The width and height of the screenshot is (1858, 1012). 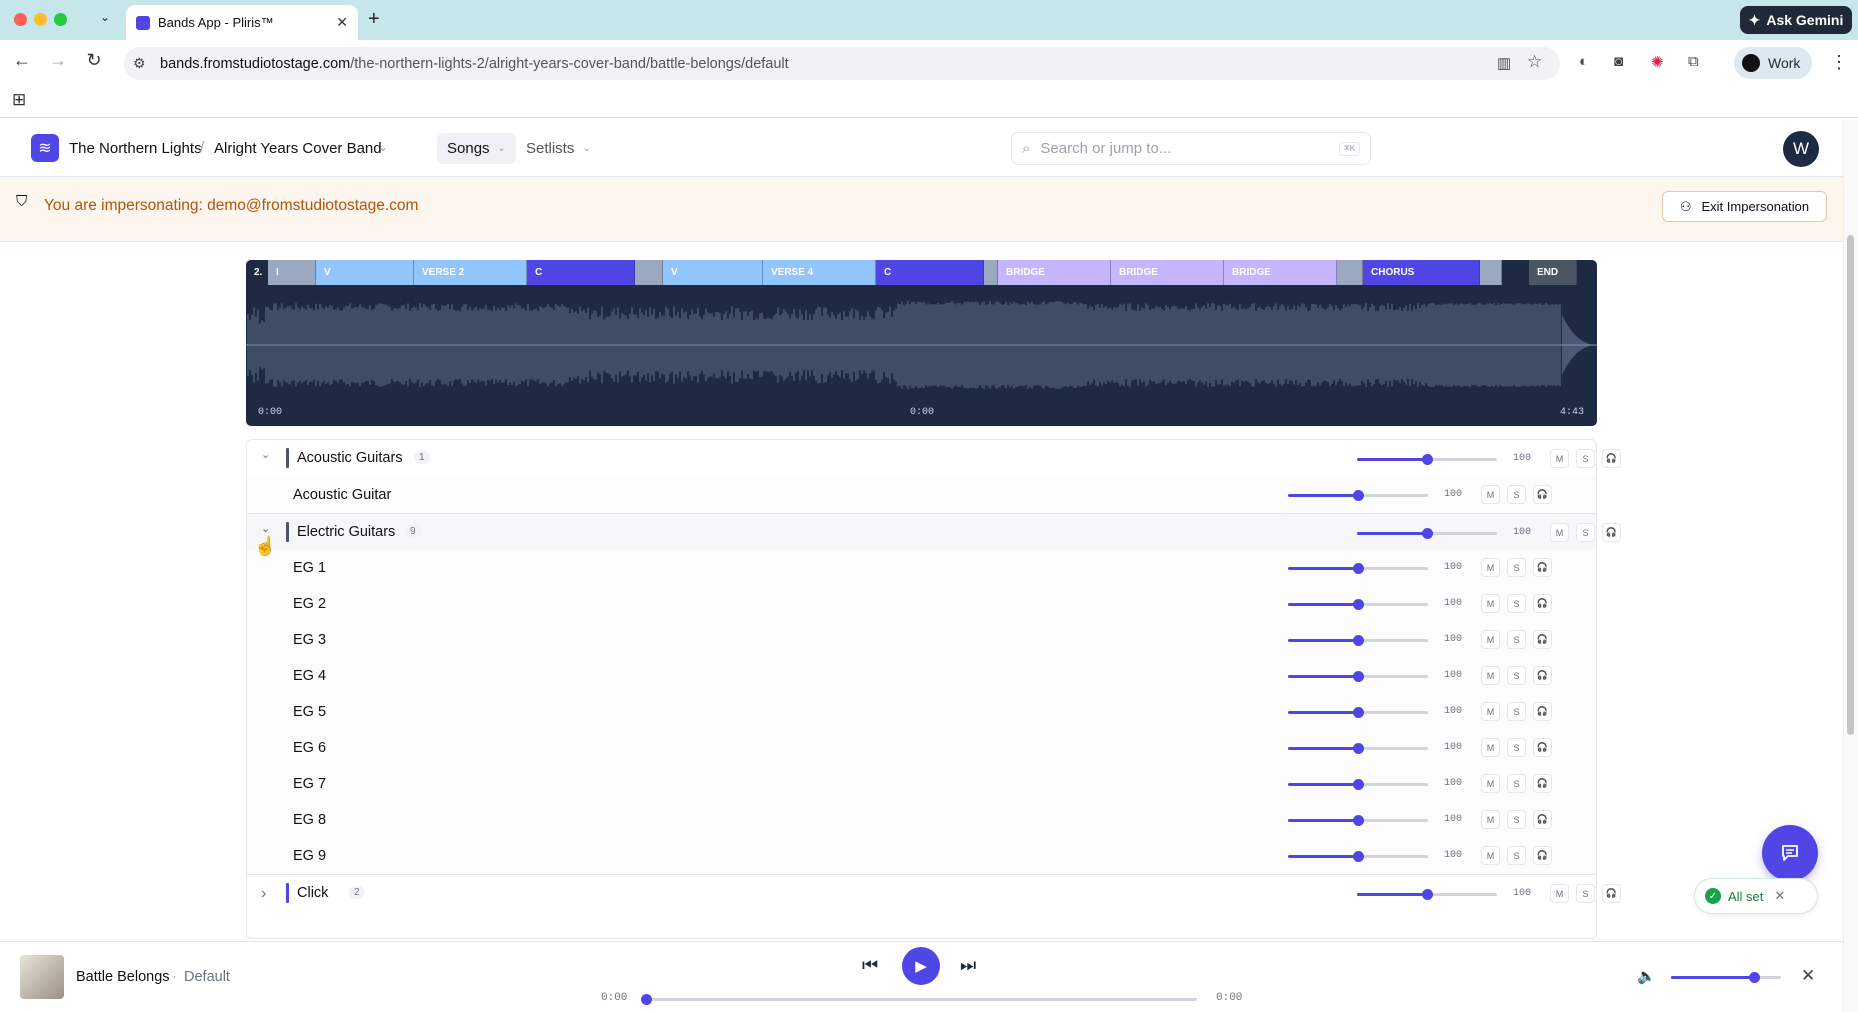 I want to click on chevron-right-icon: ›, so click(x=263, y=894).